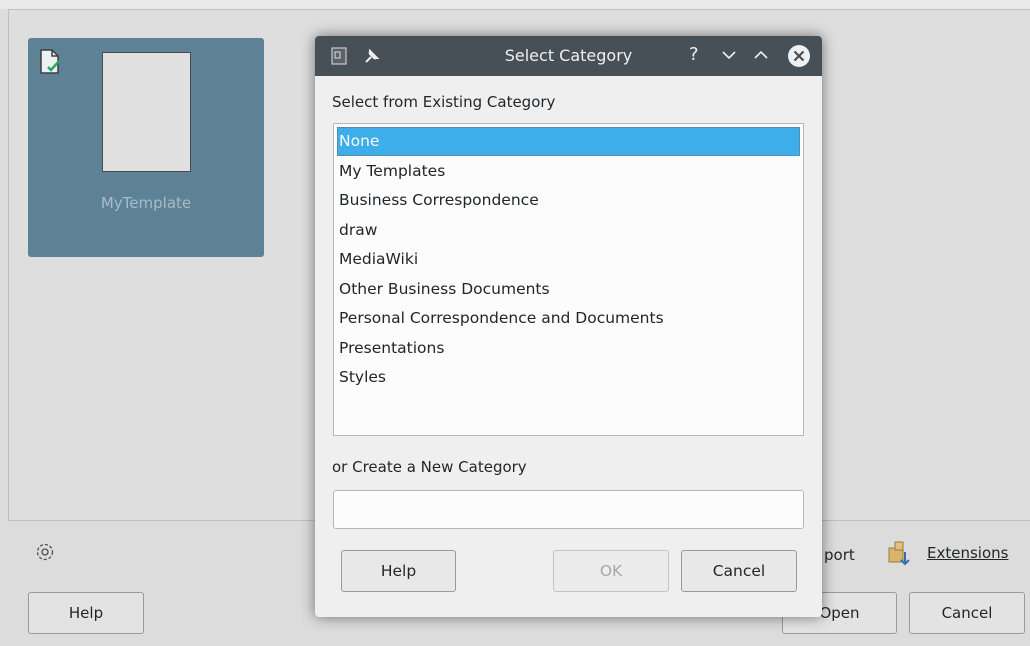 The image size is (1030, 646). I want to click on cancel-button: Cancel, so click(739, 571).